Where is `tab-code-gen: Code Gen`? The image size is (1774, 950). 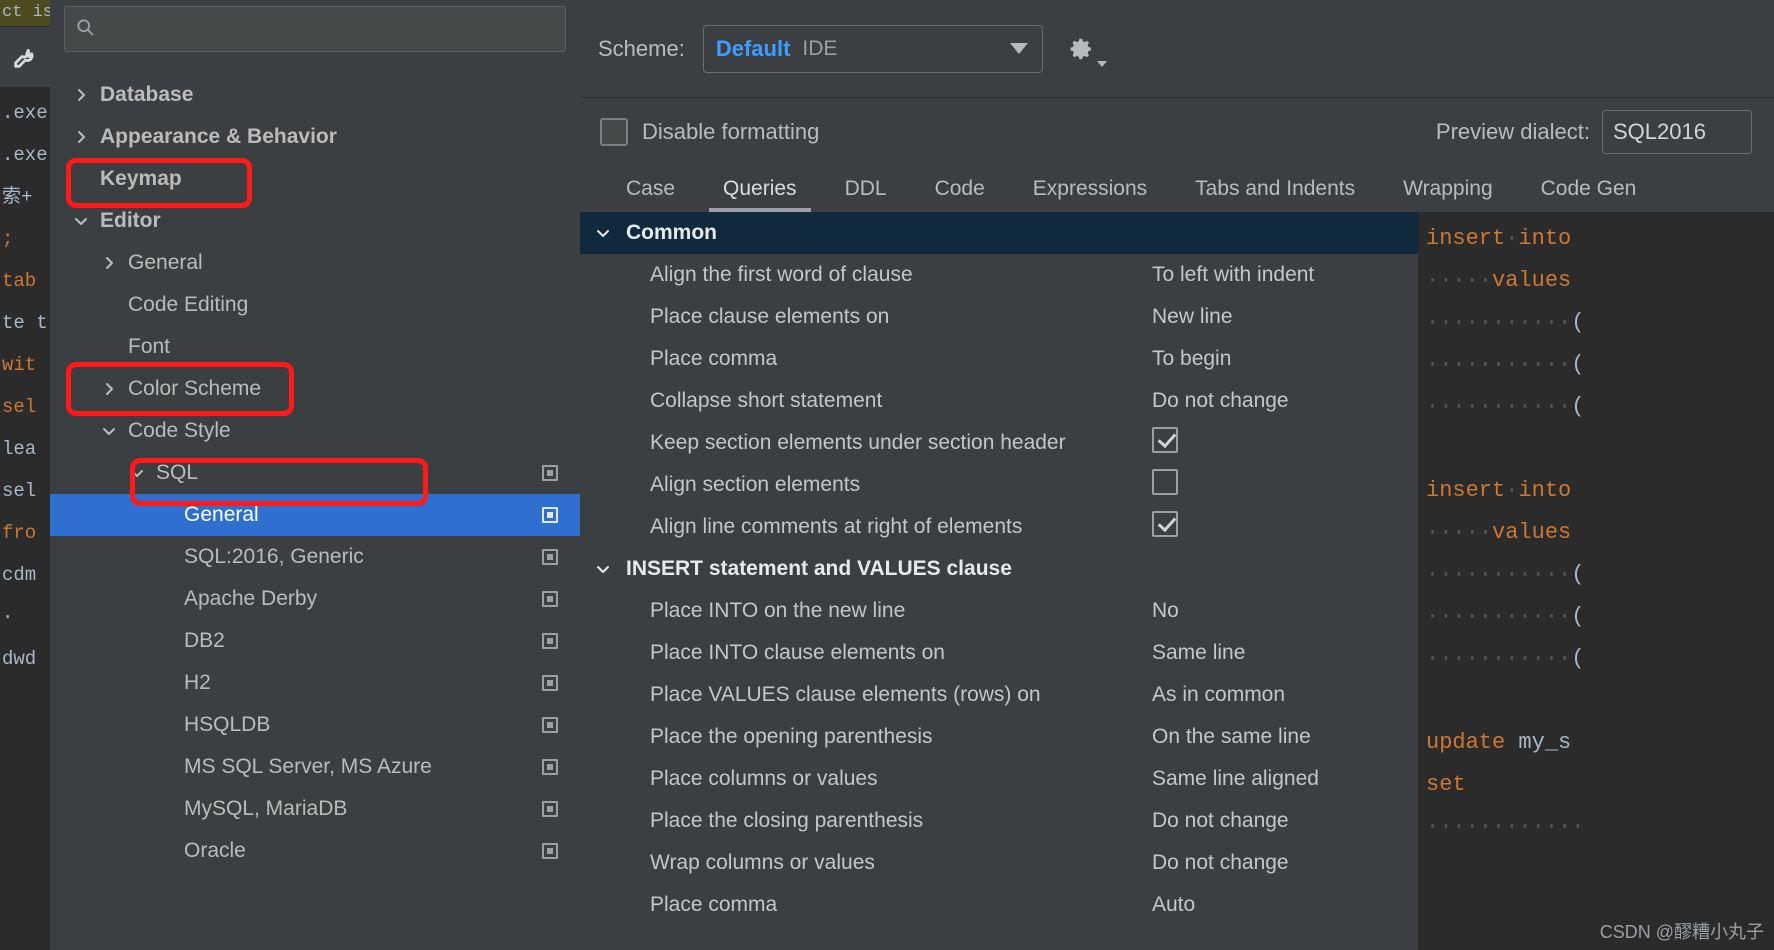 tab-code-gen: Code Gen is located at coordinates (1589, 189).